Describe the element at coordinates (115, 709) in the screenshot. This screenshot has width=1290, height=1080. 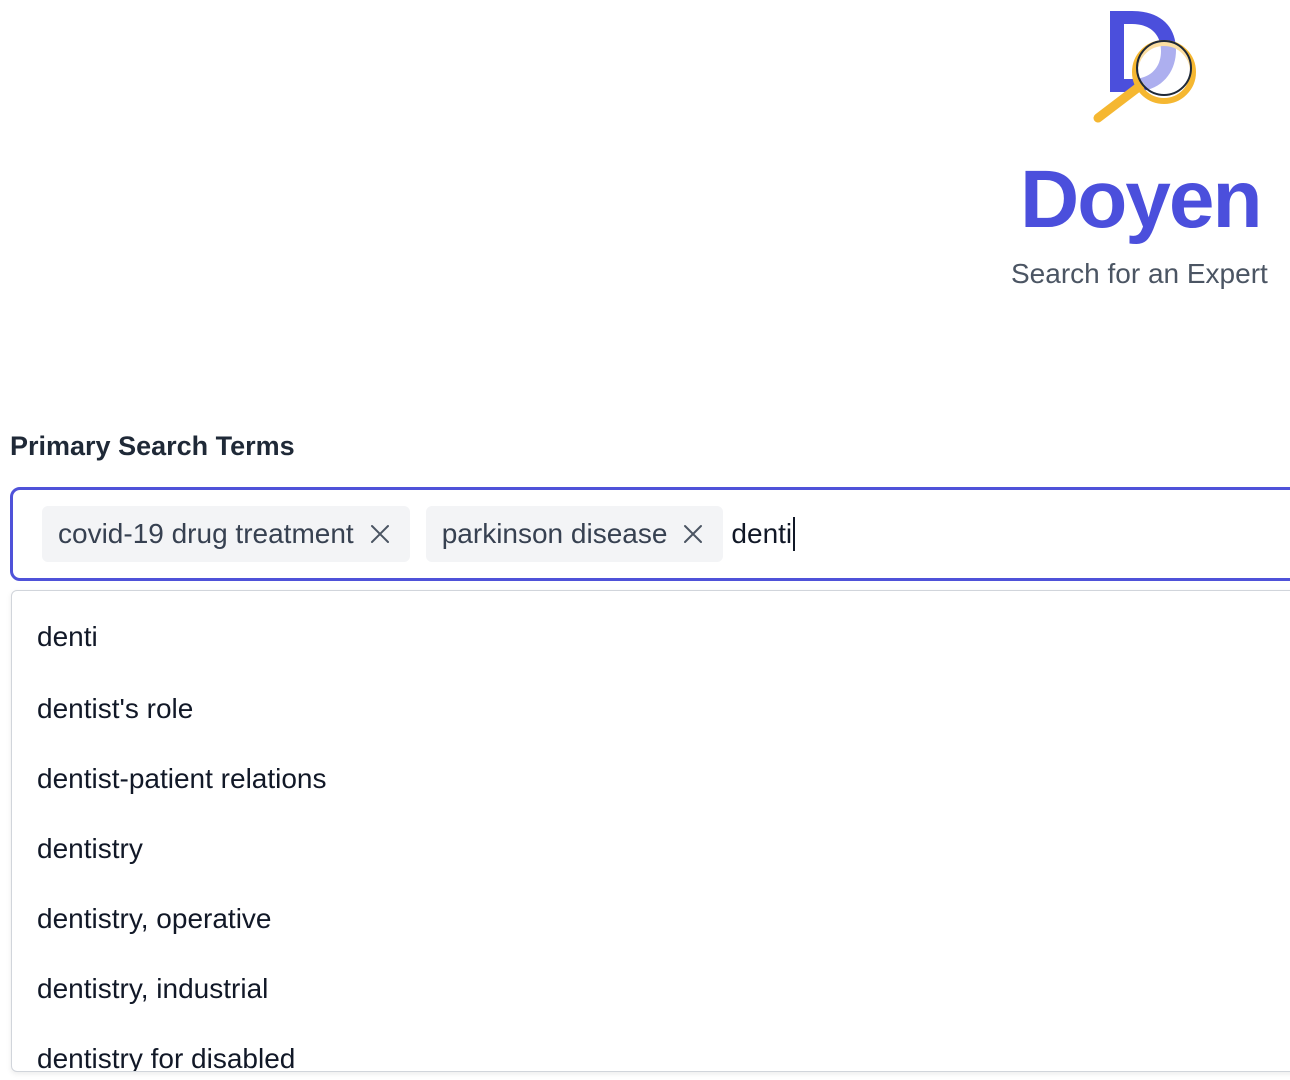
I see `suggestion-item: dentist's role` at that location.